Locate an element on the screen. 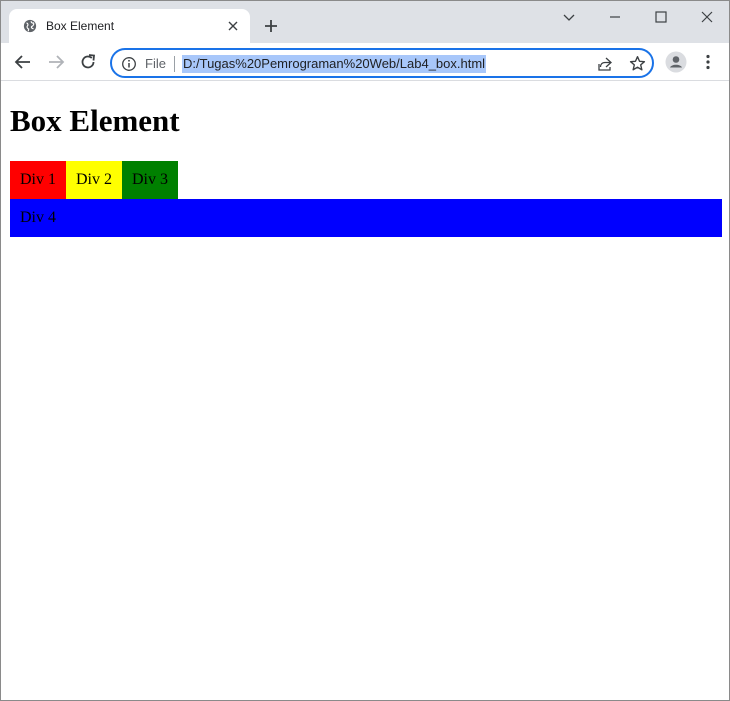 The image size is (730, 701). globe-icon is located at coordinates (30, 26).